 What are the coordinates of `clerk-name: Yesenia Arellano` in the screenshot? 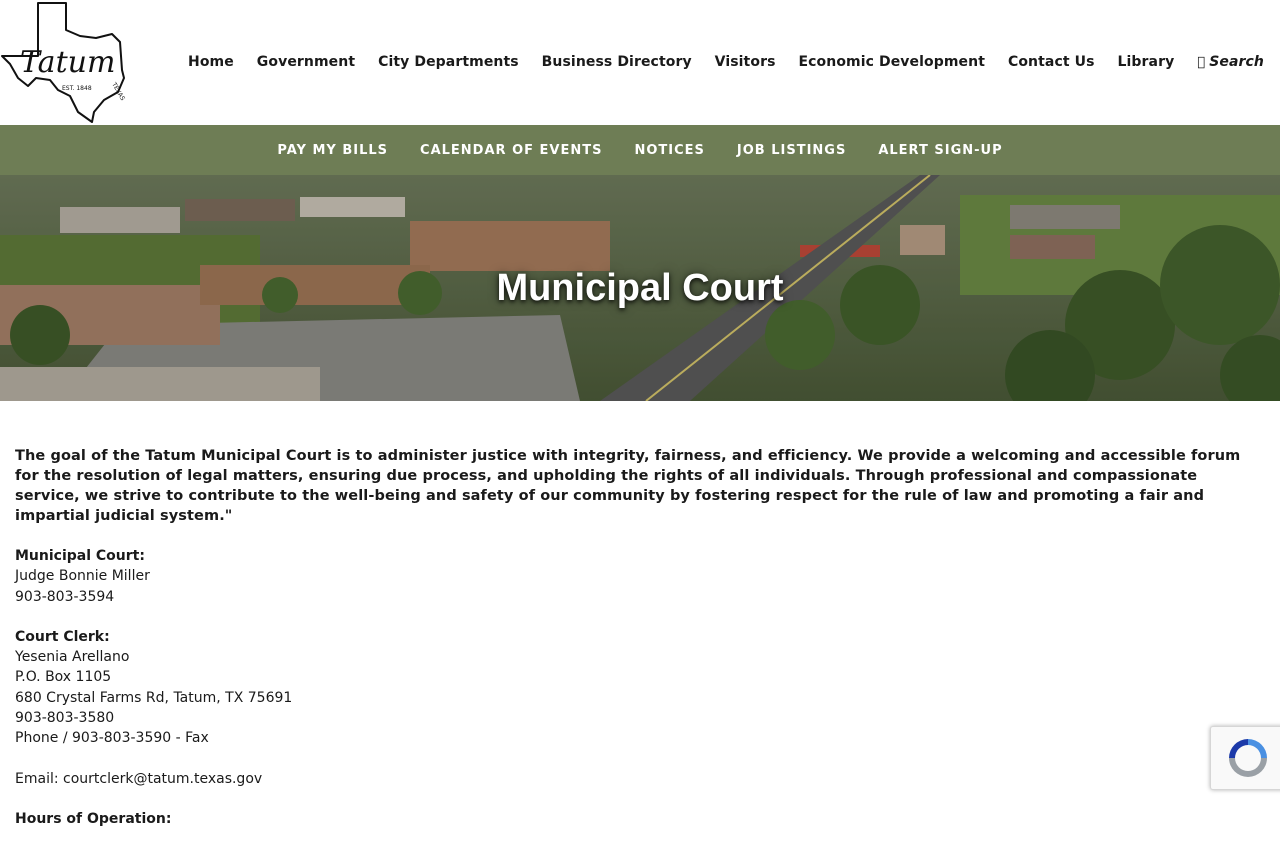 It's located at (72, 657).